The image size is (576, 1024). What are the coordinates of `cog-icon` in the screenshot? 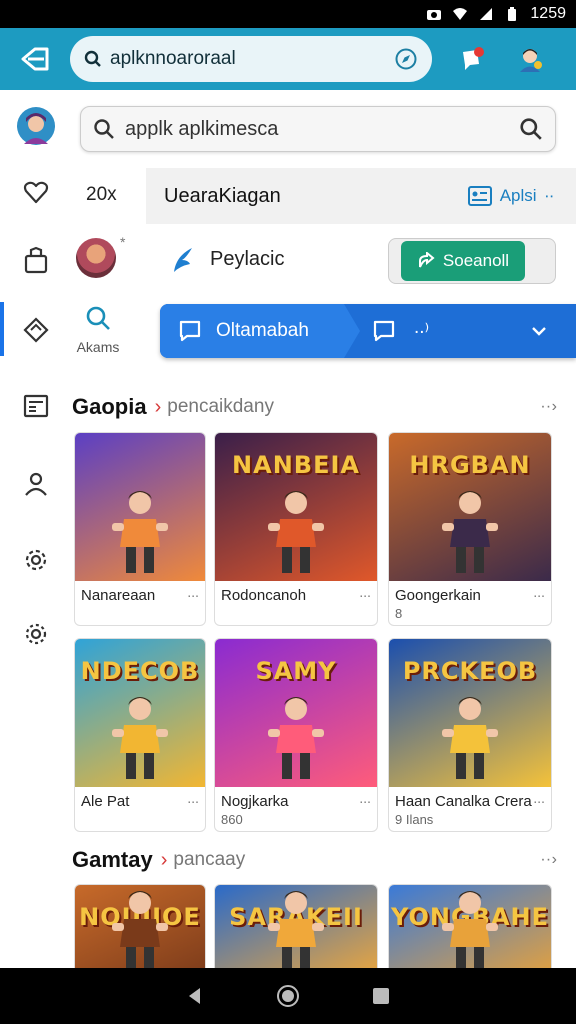 It's located at (36, 634).